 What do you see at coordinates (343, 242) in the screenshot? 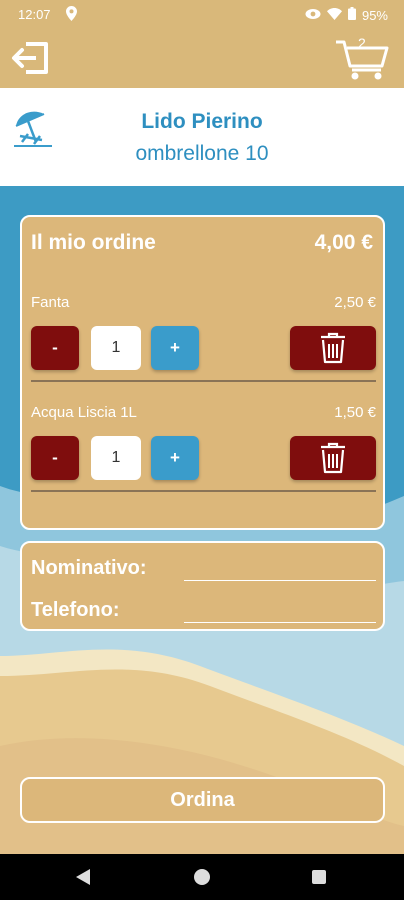
I see `order-total: 4,00 €` at bounding box center [343, 242].